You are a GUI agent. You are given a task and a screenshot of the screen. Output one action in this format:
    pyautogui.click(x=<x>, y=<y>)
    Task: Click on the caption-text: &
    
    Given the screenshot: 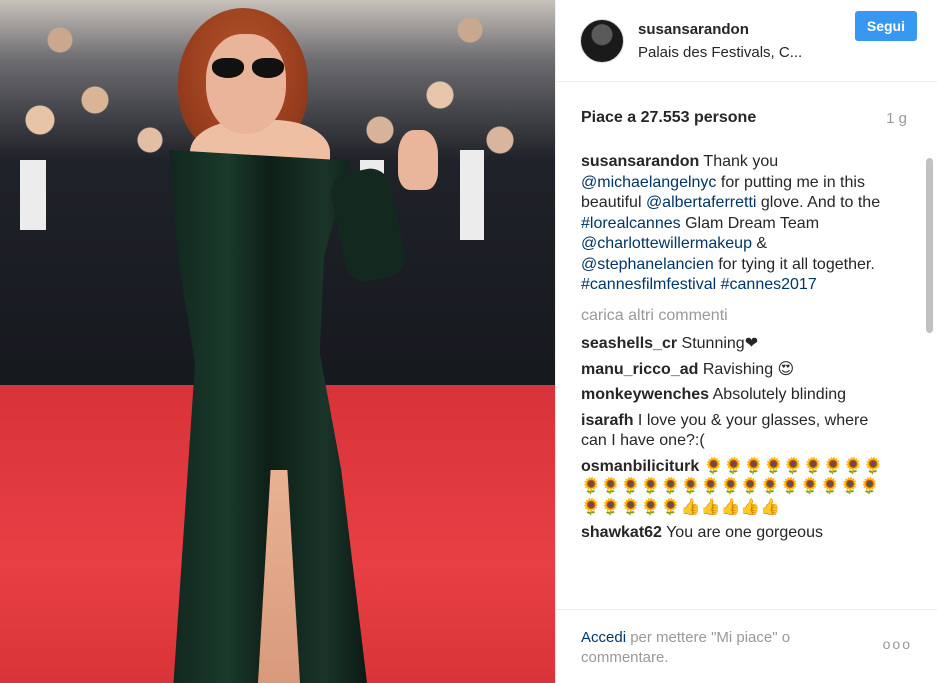 What is the action you would take?
    pyautogui.click(x=759, y=243)
    